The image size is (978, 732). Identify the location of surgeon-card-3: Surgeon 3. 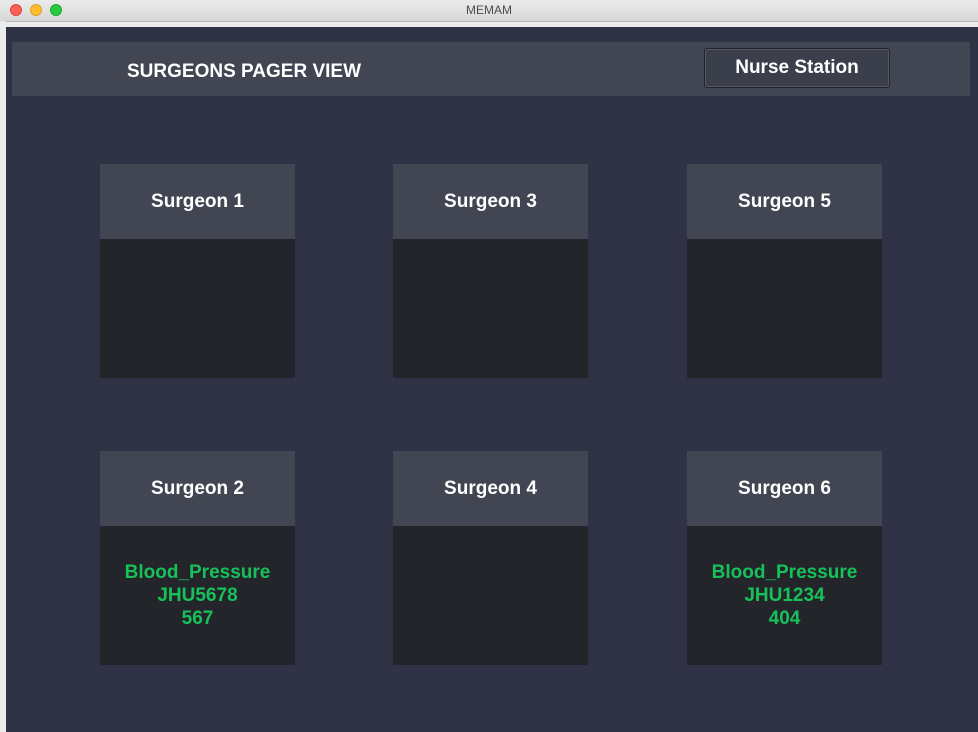
(490, 271).